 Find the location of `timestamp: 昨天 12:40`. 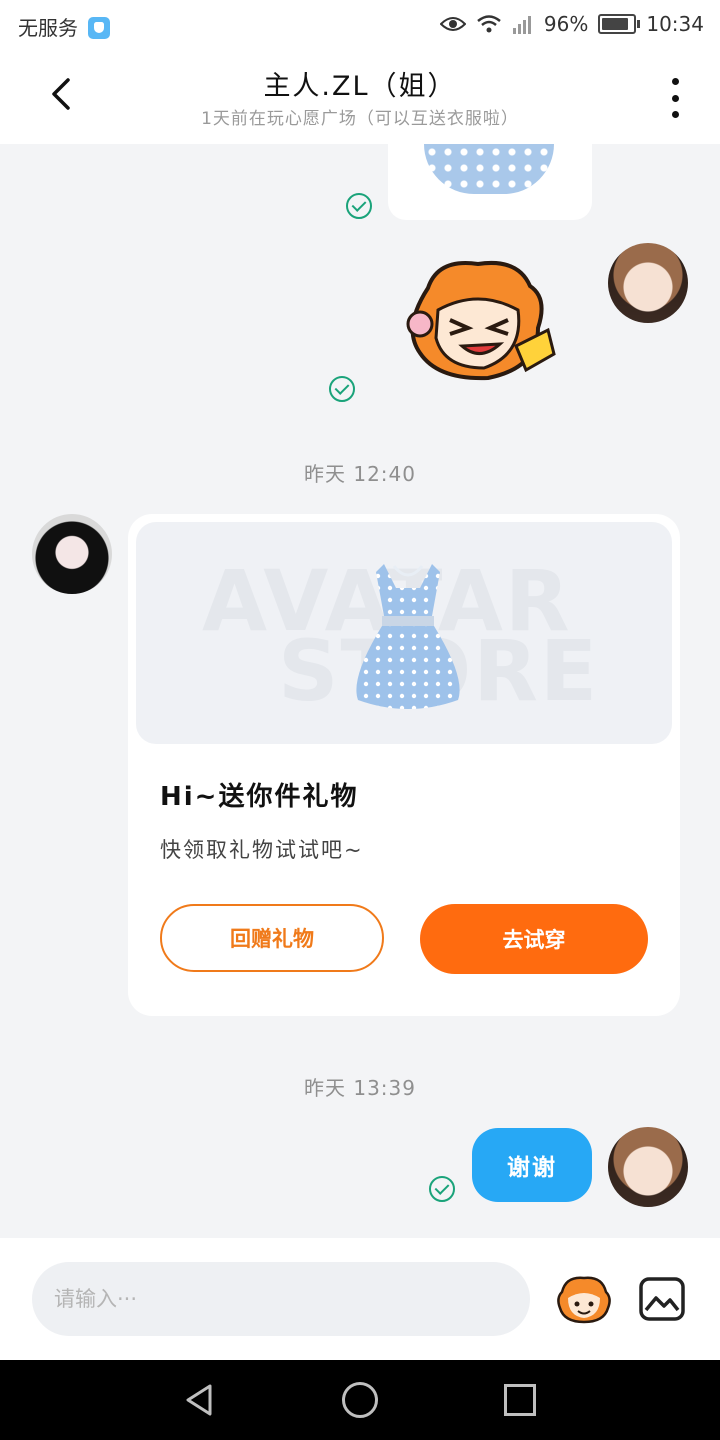

timestamp: 昨天 12:40 is located at coordinates (360, 474).